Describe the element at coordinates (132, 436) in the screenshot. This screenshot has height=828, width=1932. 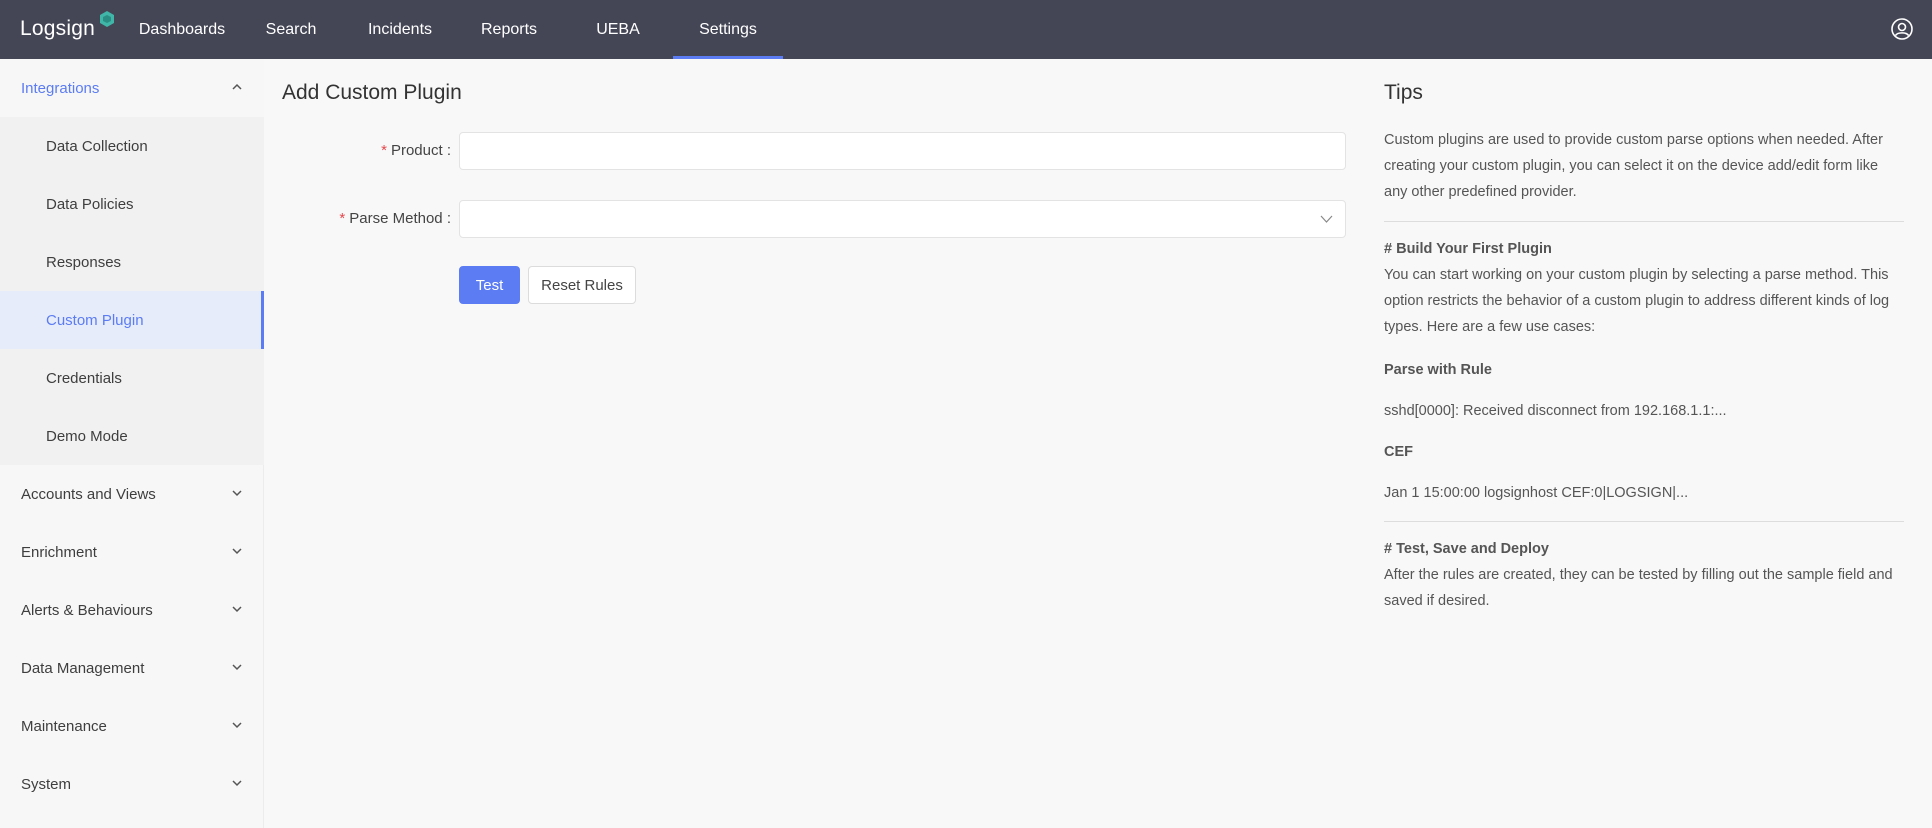
I see `sidebar-item-demo-mode: Demo Mode` at that location.